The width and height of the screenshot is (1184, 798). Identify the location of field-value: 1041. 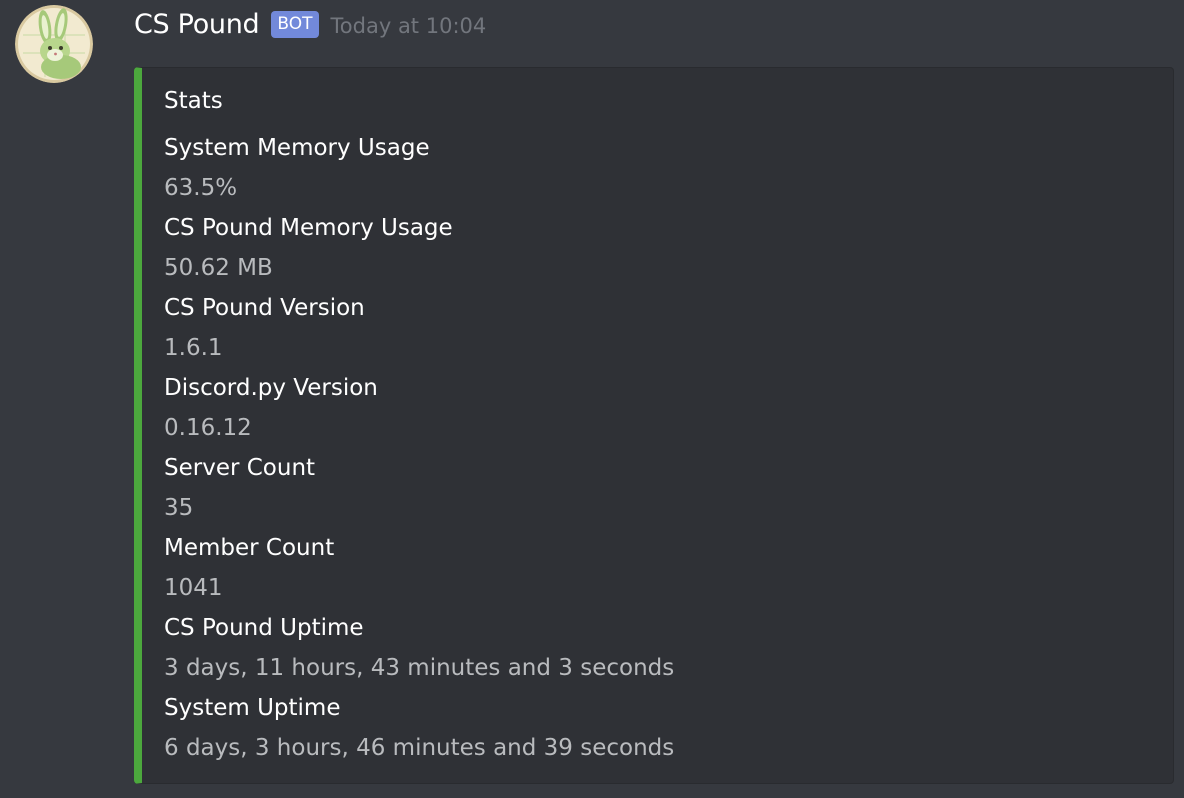
(193, 588).